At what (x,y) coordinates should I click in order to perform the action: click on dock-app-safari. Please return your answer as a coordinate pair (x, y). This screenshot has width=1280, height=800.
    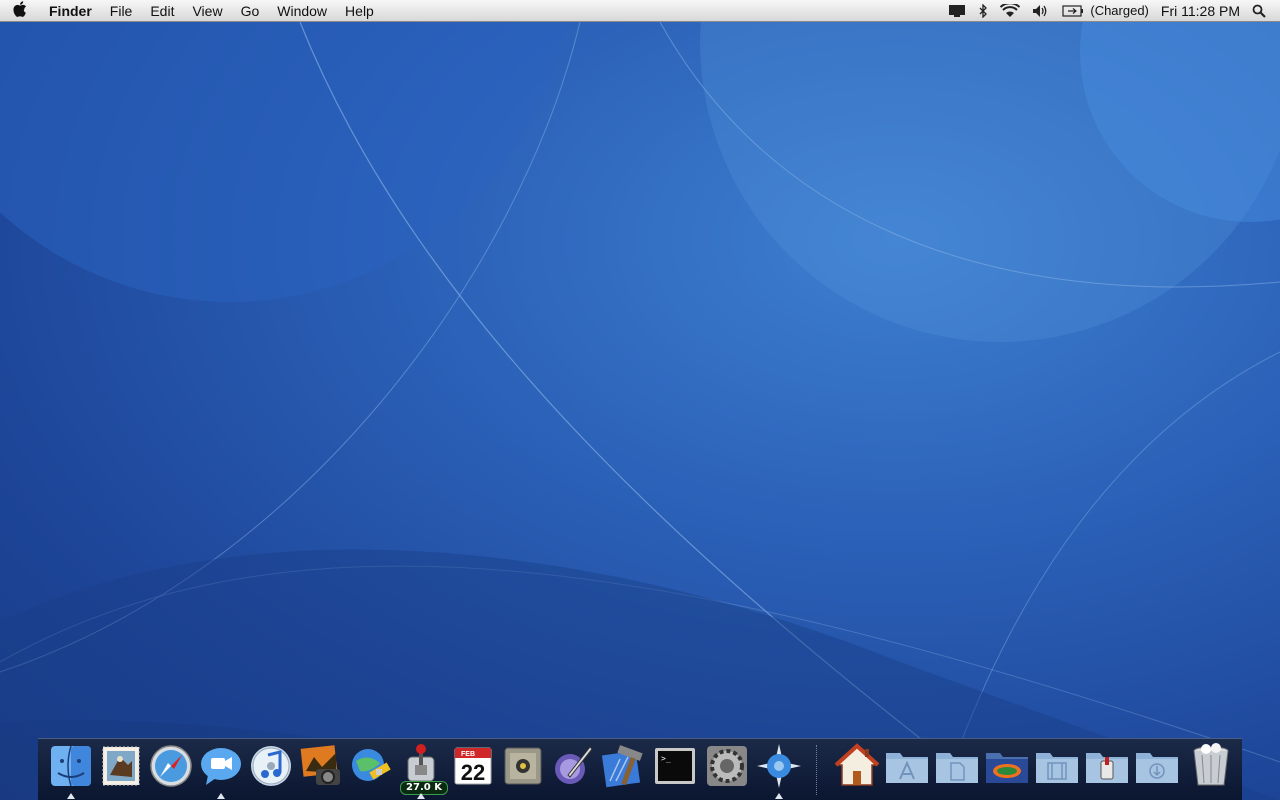
    Looking at the image, I should click on (171, 766).